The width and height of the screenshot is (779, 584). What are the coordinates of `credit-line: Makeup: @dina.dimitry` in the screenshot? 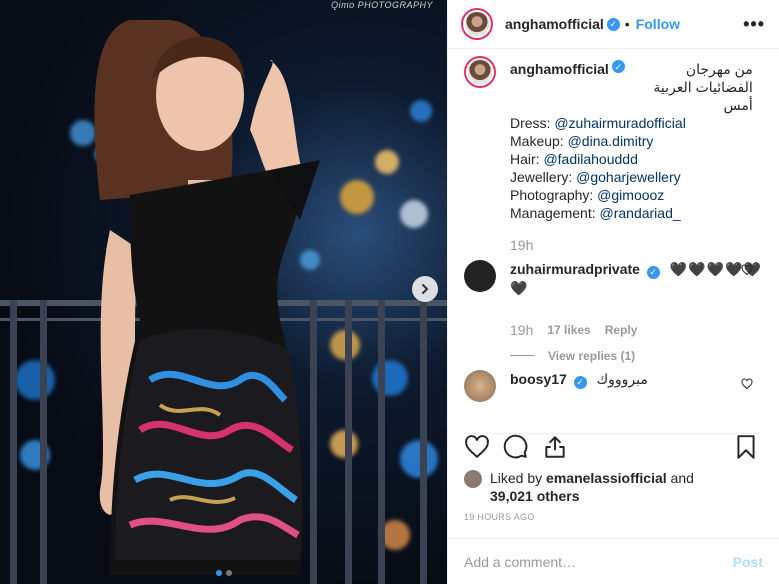 It's located at (582, 141).